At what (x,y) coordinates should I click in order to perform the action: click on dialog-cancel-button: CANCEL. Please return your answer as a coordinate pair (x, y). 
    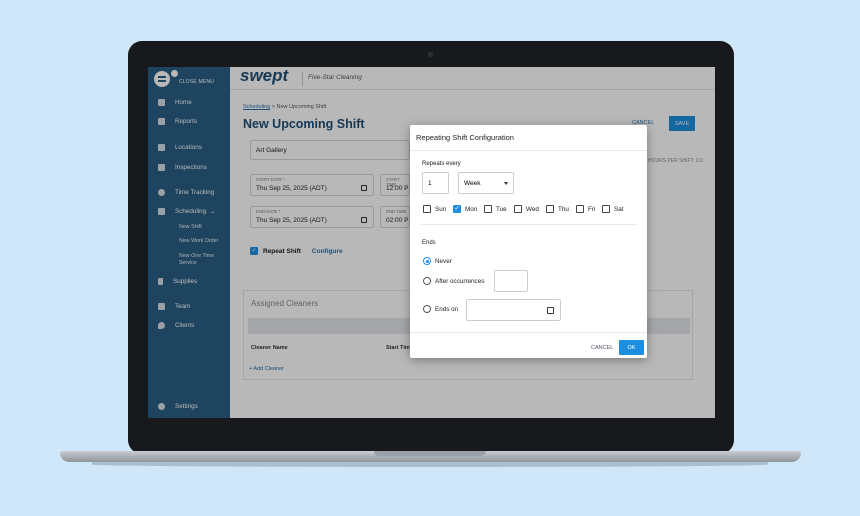
    Looking at the image, I should click on (602, 348).